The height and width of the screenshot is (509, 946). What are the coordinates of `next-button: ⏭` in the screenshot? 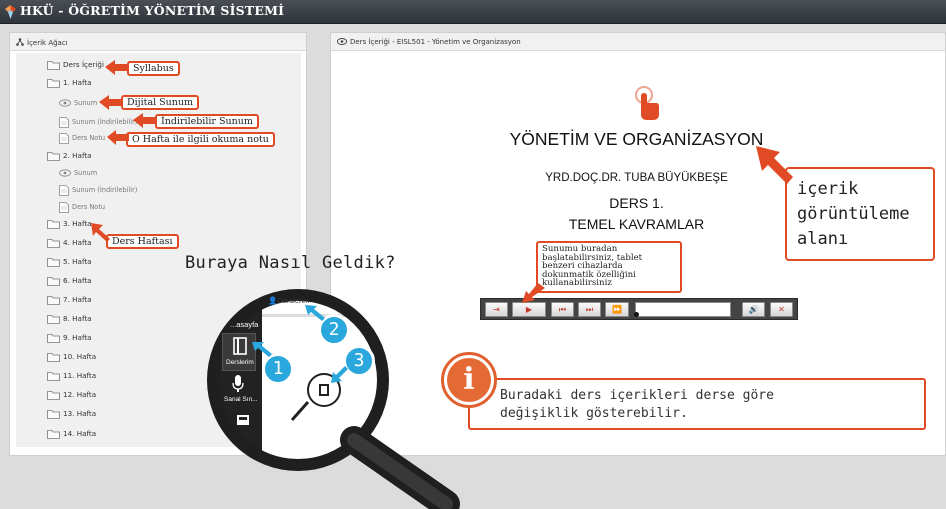 It's located at (589, 309).